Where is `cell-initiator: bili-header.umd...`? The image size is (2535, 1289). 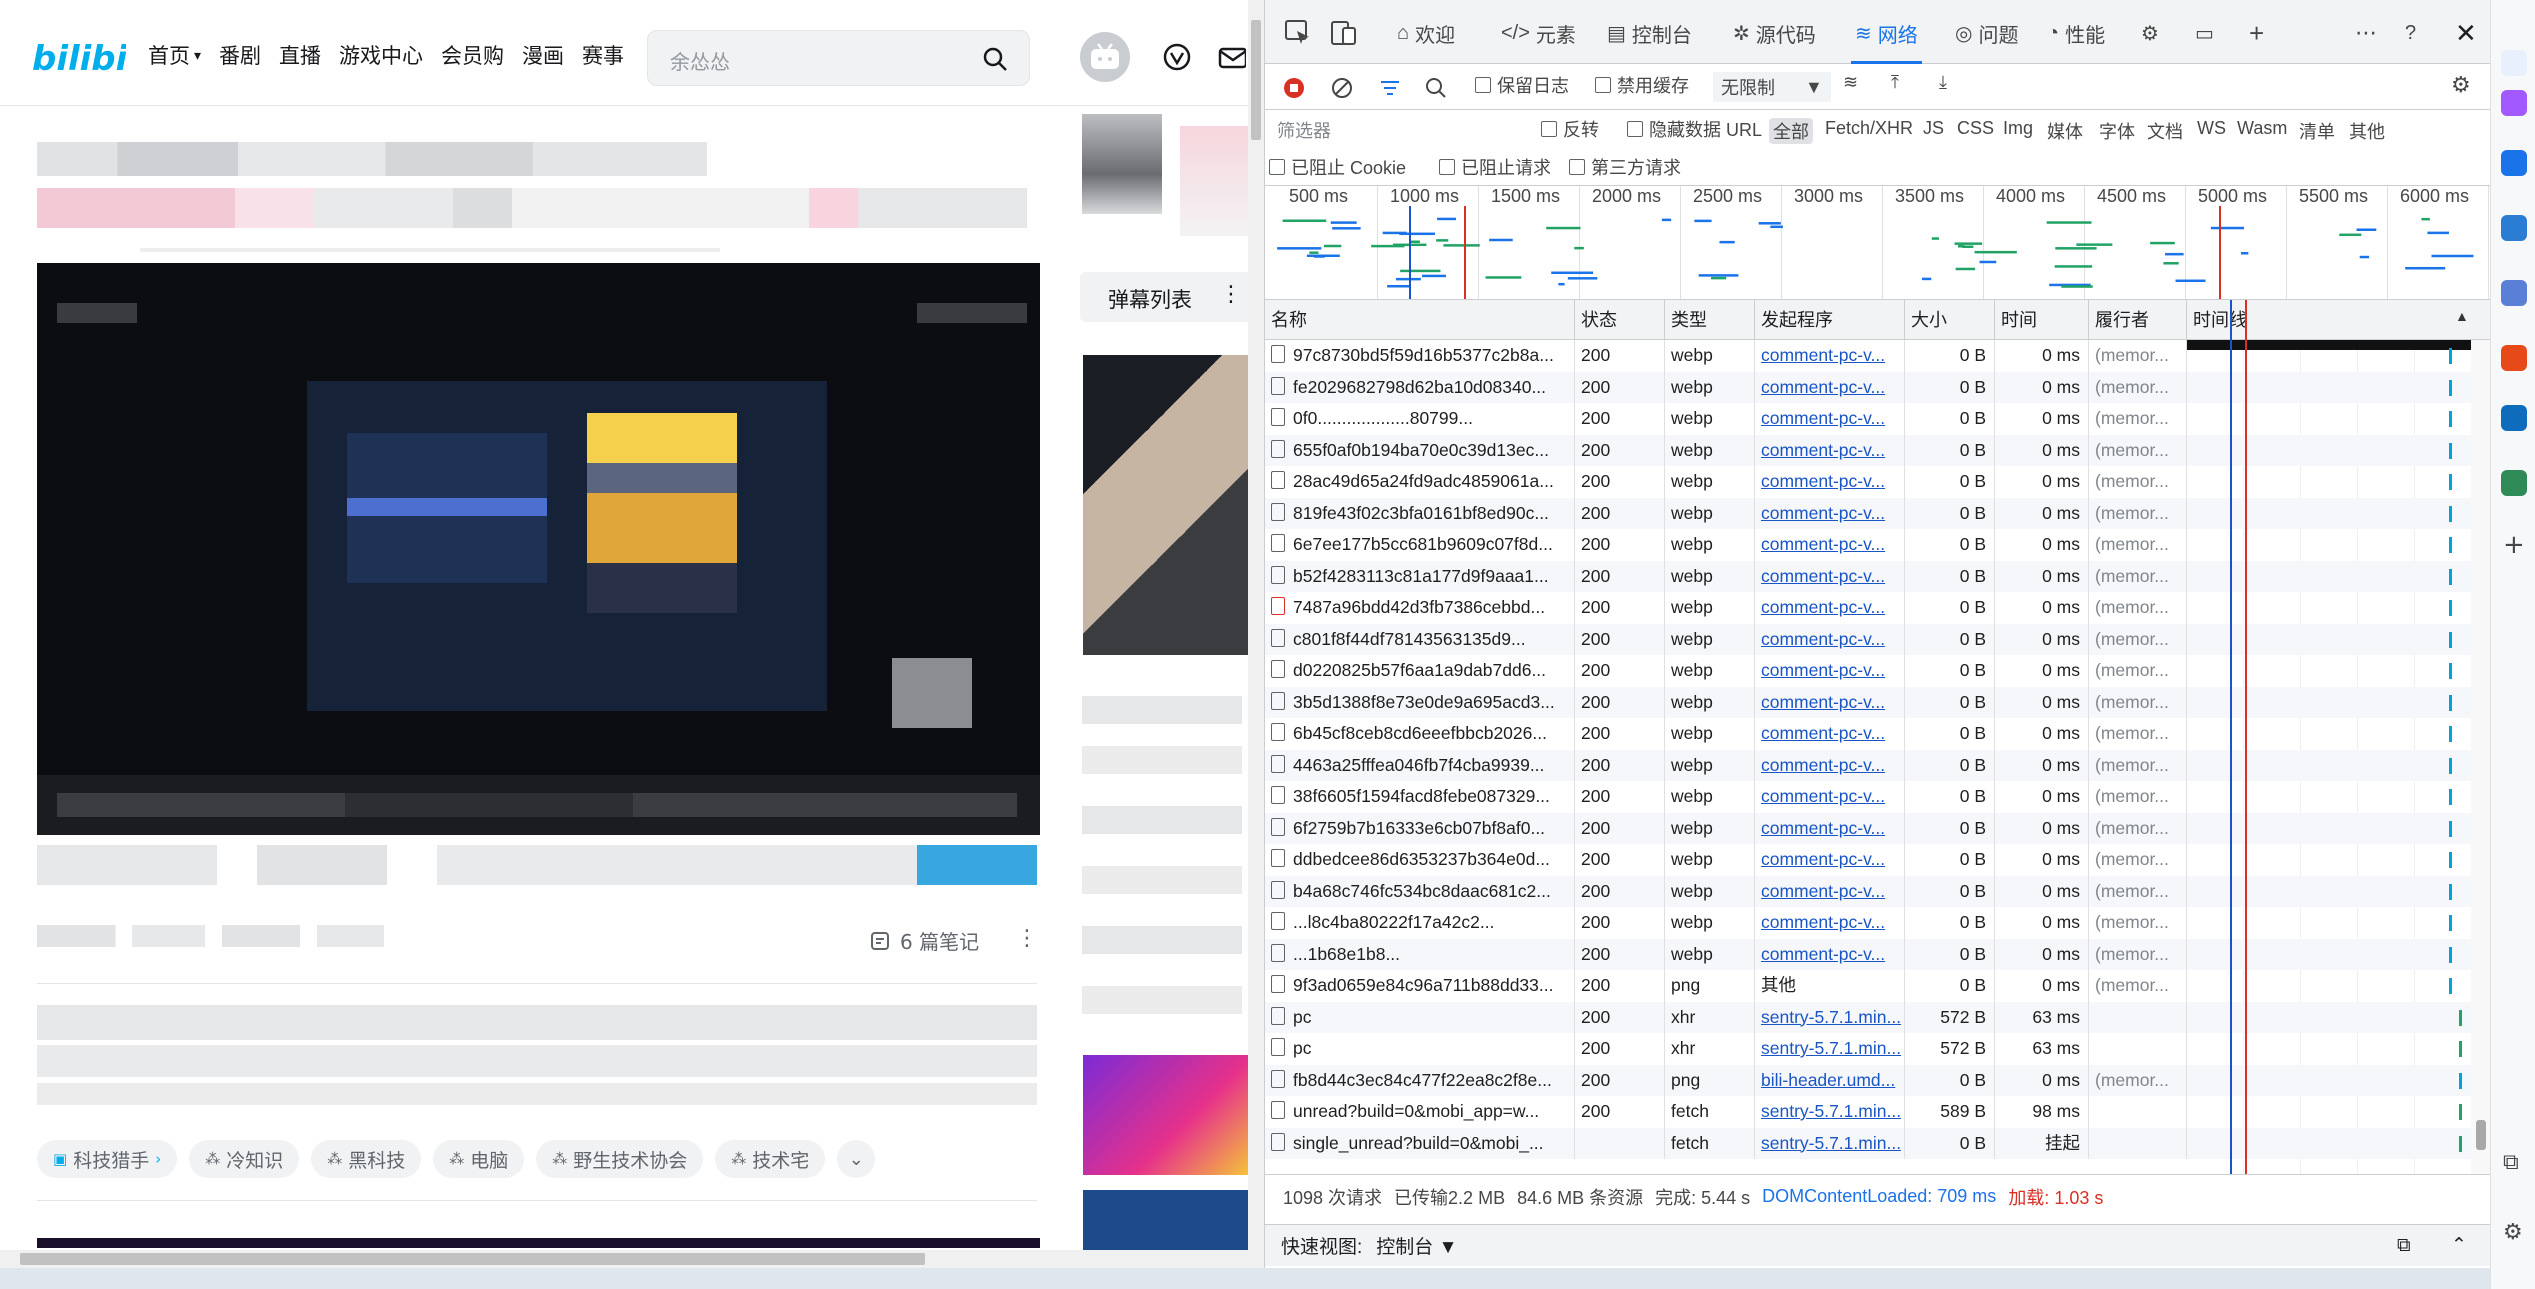
cell-initiator: bili-header.umd... is located at coordinates (1830, 1080).